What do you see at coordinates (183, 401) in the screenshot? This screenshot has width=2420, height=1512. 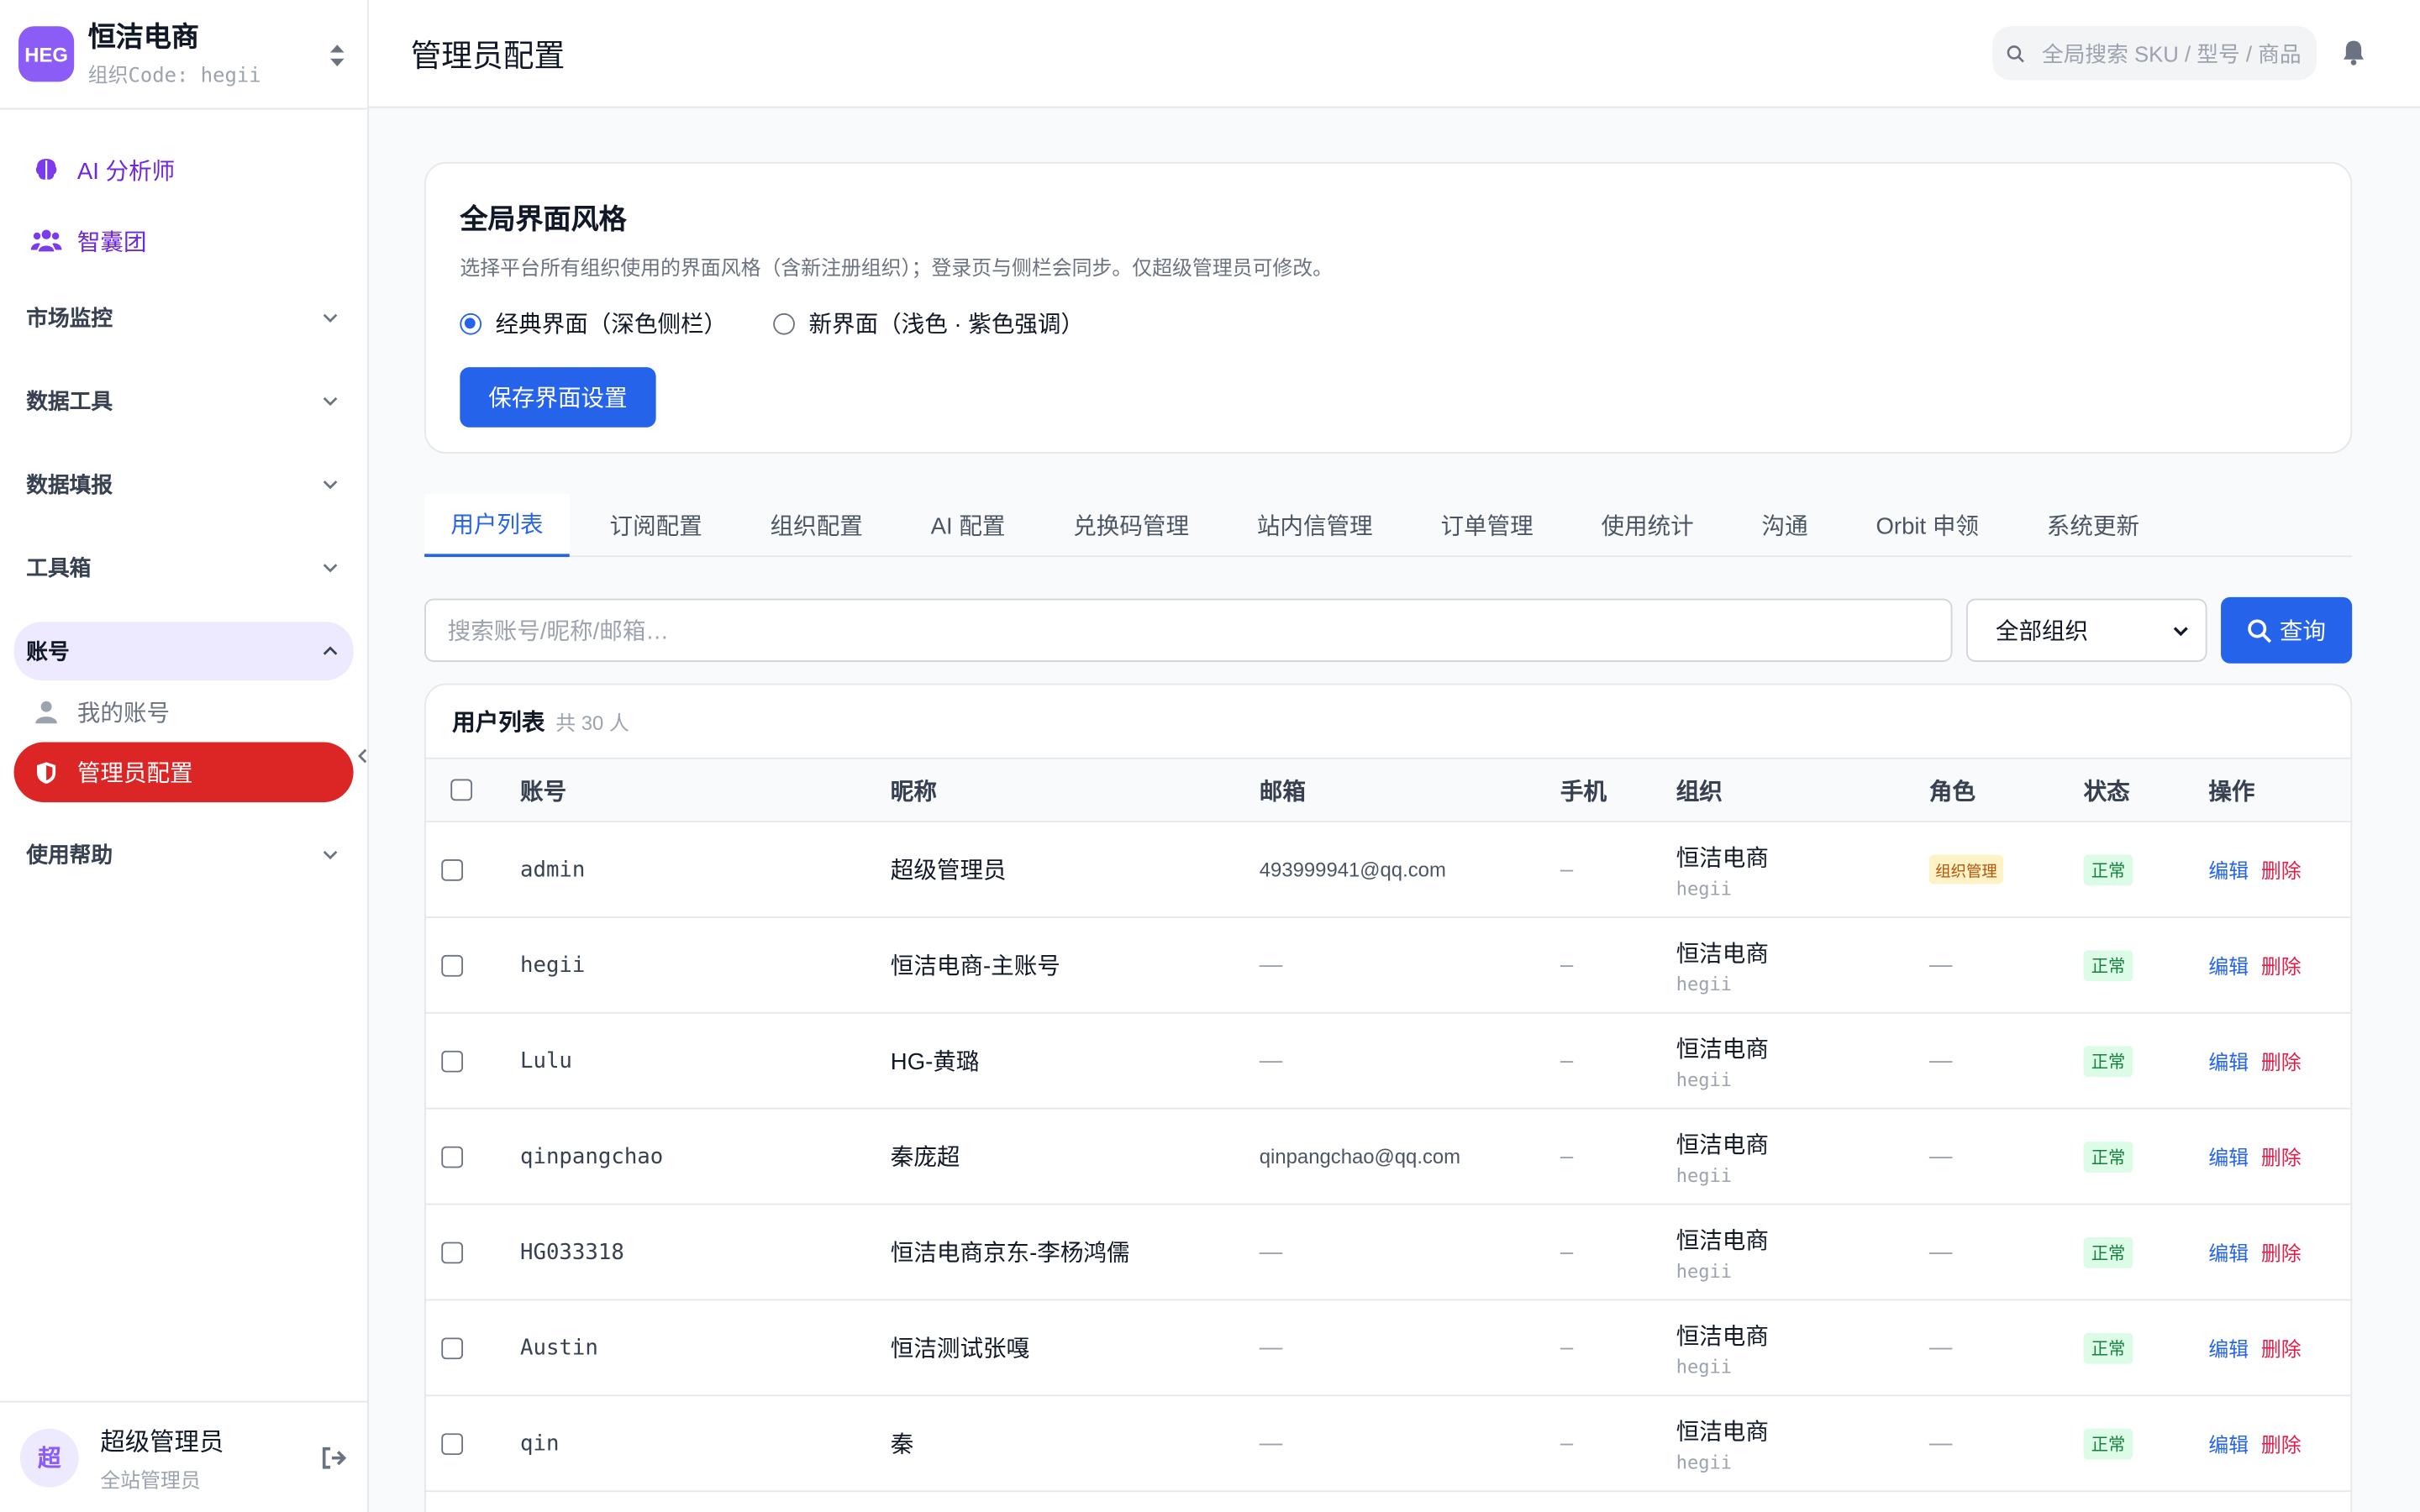 I see `nav-group-data-tools: 数据工具` at bounding box center [183, 401].